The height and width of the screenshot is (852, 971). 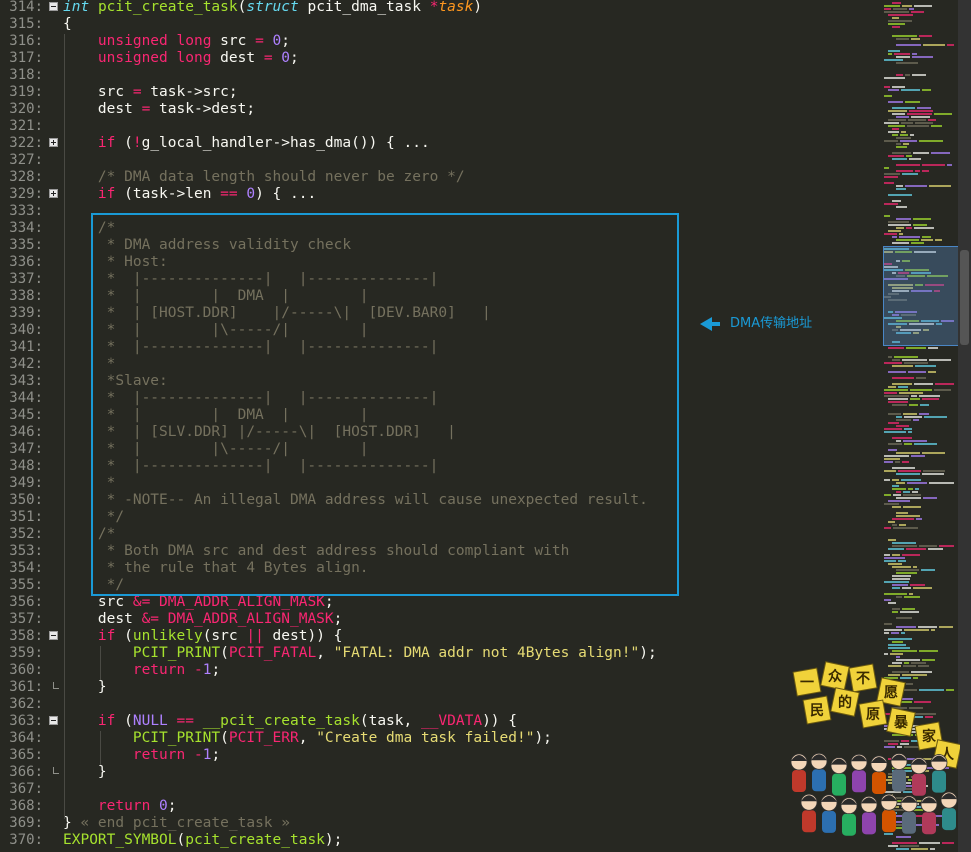 What do you see at coordinates (98, 602) in the screenshot?
I see `code-token: src` at bounding box center [98, 602].